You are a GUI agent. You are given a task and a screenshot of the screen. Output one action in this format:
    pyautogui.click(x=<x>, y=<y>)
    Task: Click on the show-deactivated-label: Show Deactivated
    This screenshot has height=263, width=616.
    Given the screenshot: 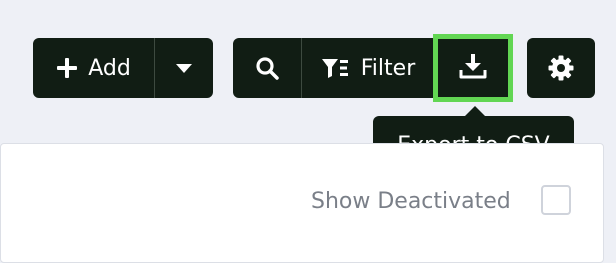 What is the action you would take?
    pyautogui.click(x=411, y=201)
    